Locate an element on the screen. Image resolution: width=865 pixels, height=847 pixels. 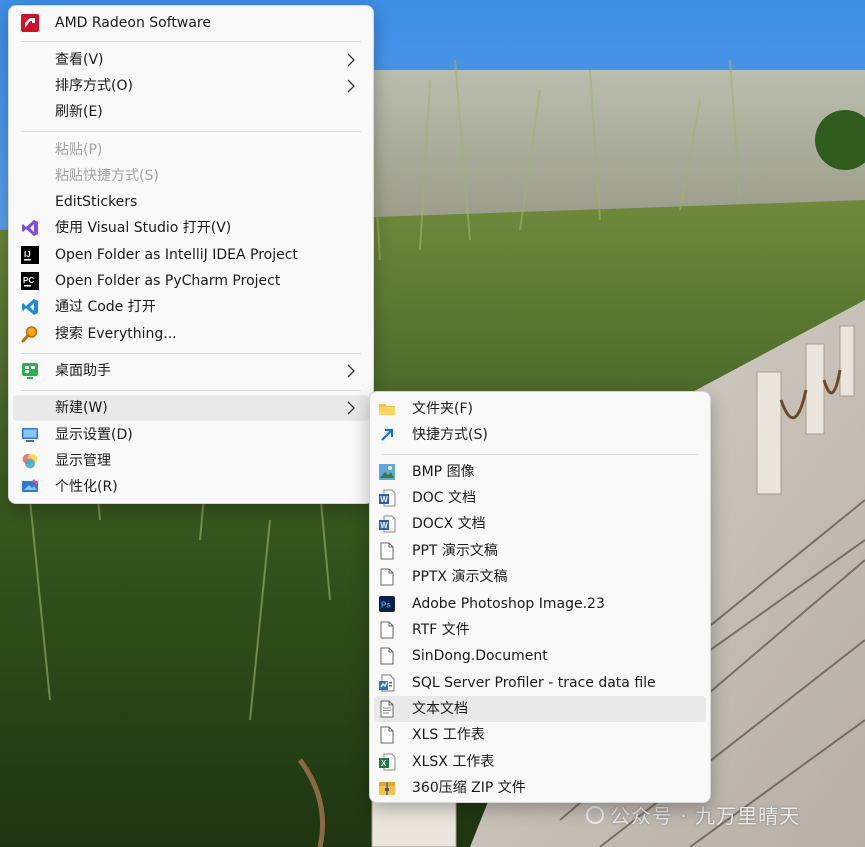
menu-item-label: SQL Server Profiler - trace data file is located at coordinates (534, 683).